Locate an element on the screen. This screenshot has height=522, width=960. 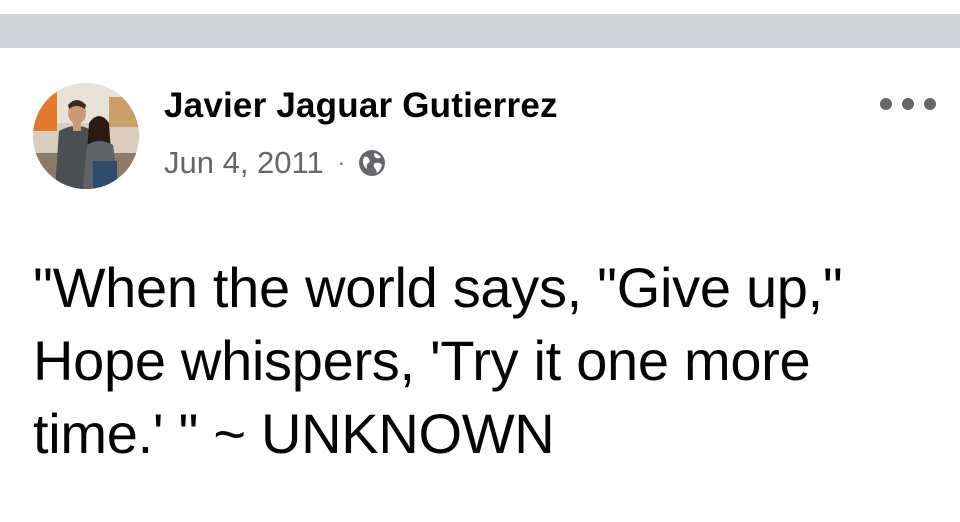
post-date: Jun 4, 2011 is located at coordinates (244, 163).